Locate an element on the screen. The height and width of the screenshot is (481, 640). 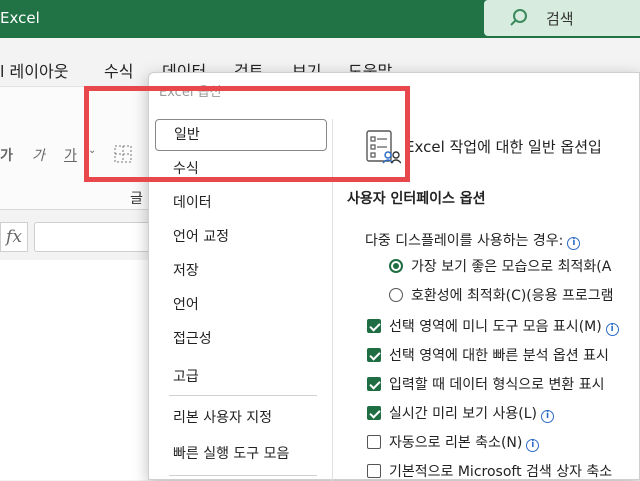
underline-button: 가 is located at coordinates (70, 155).